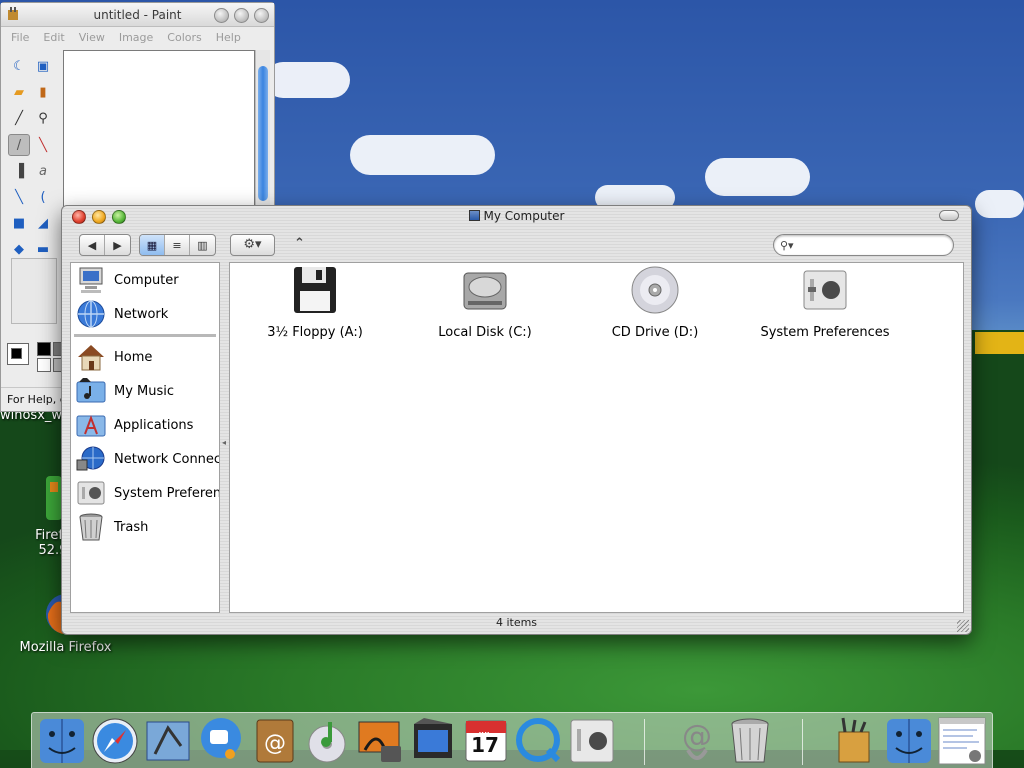  I want to click on safari-icon, so click(115, 741).